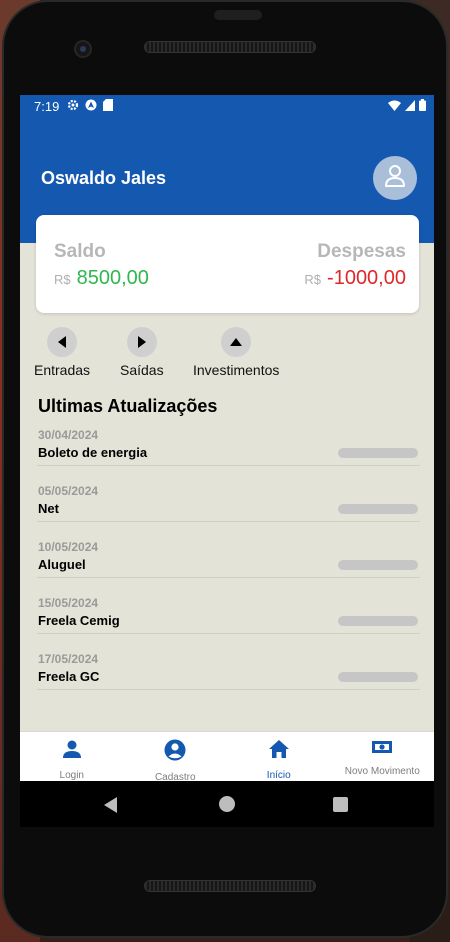 Image resolution: width=450 pixels, height=942 pixels. I want to click on saldo-value-group: R$ 8500,00, so click(101, 278).